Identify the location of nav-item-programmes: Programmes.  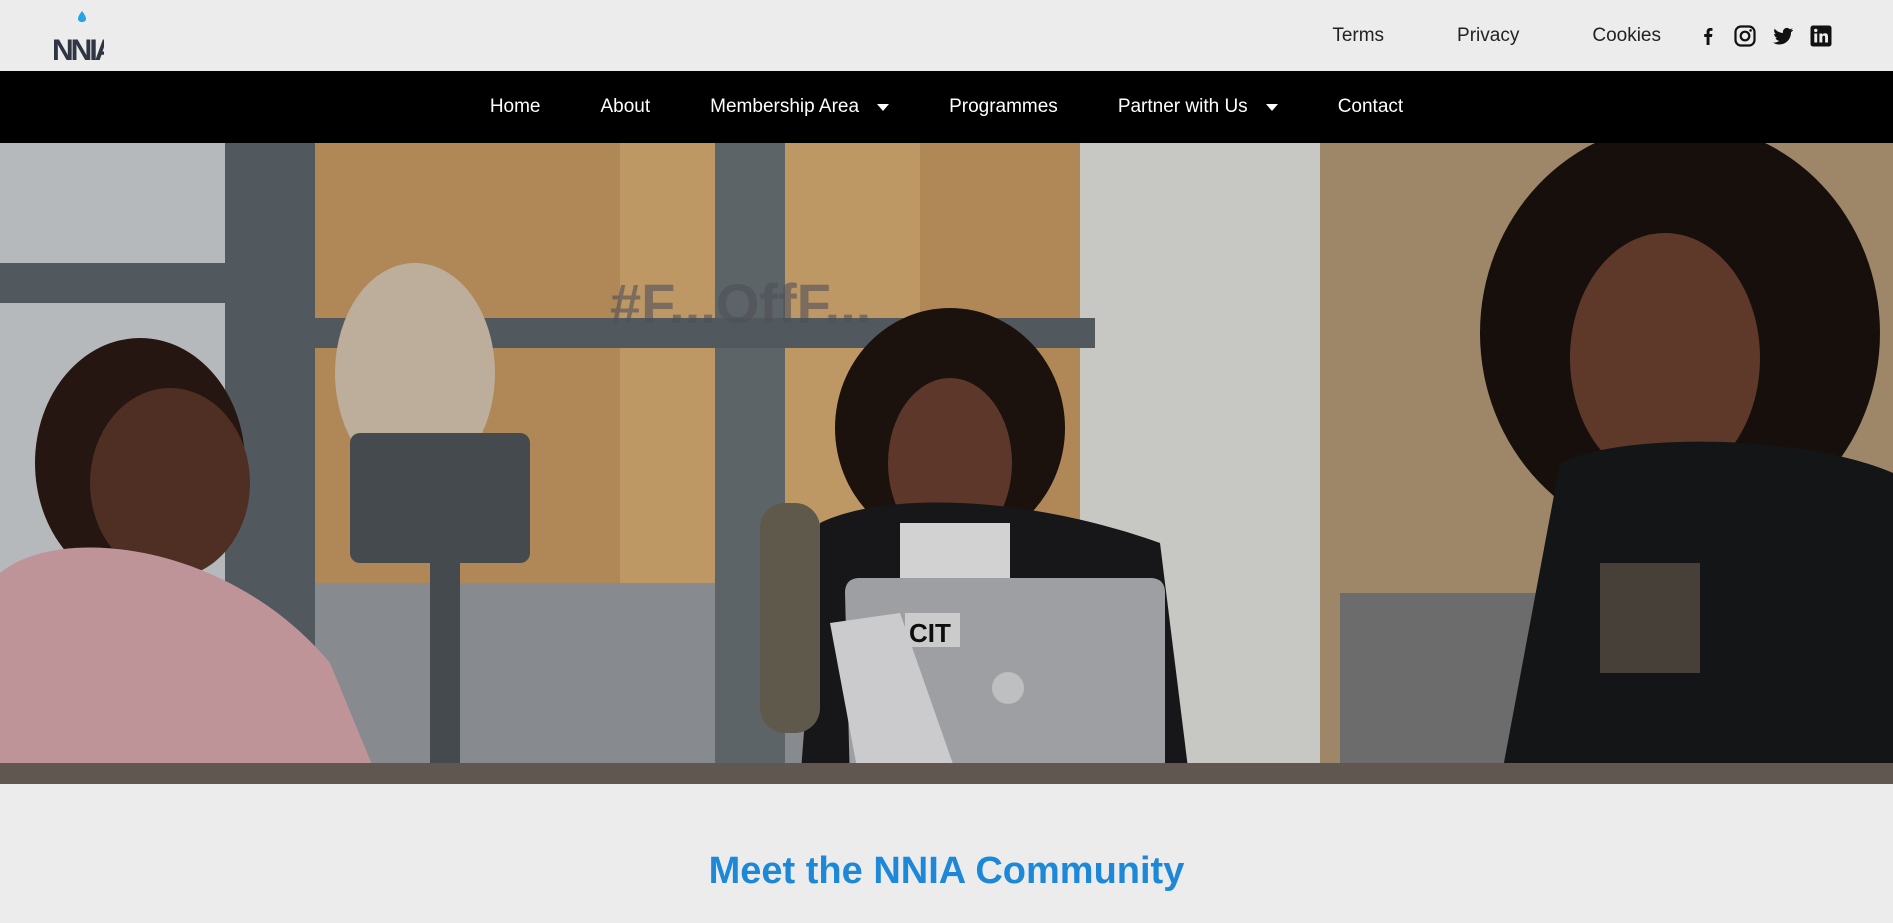
(1003, 107).